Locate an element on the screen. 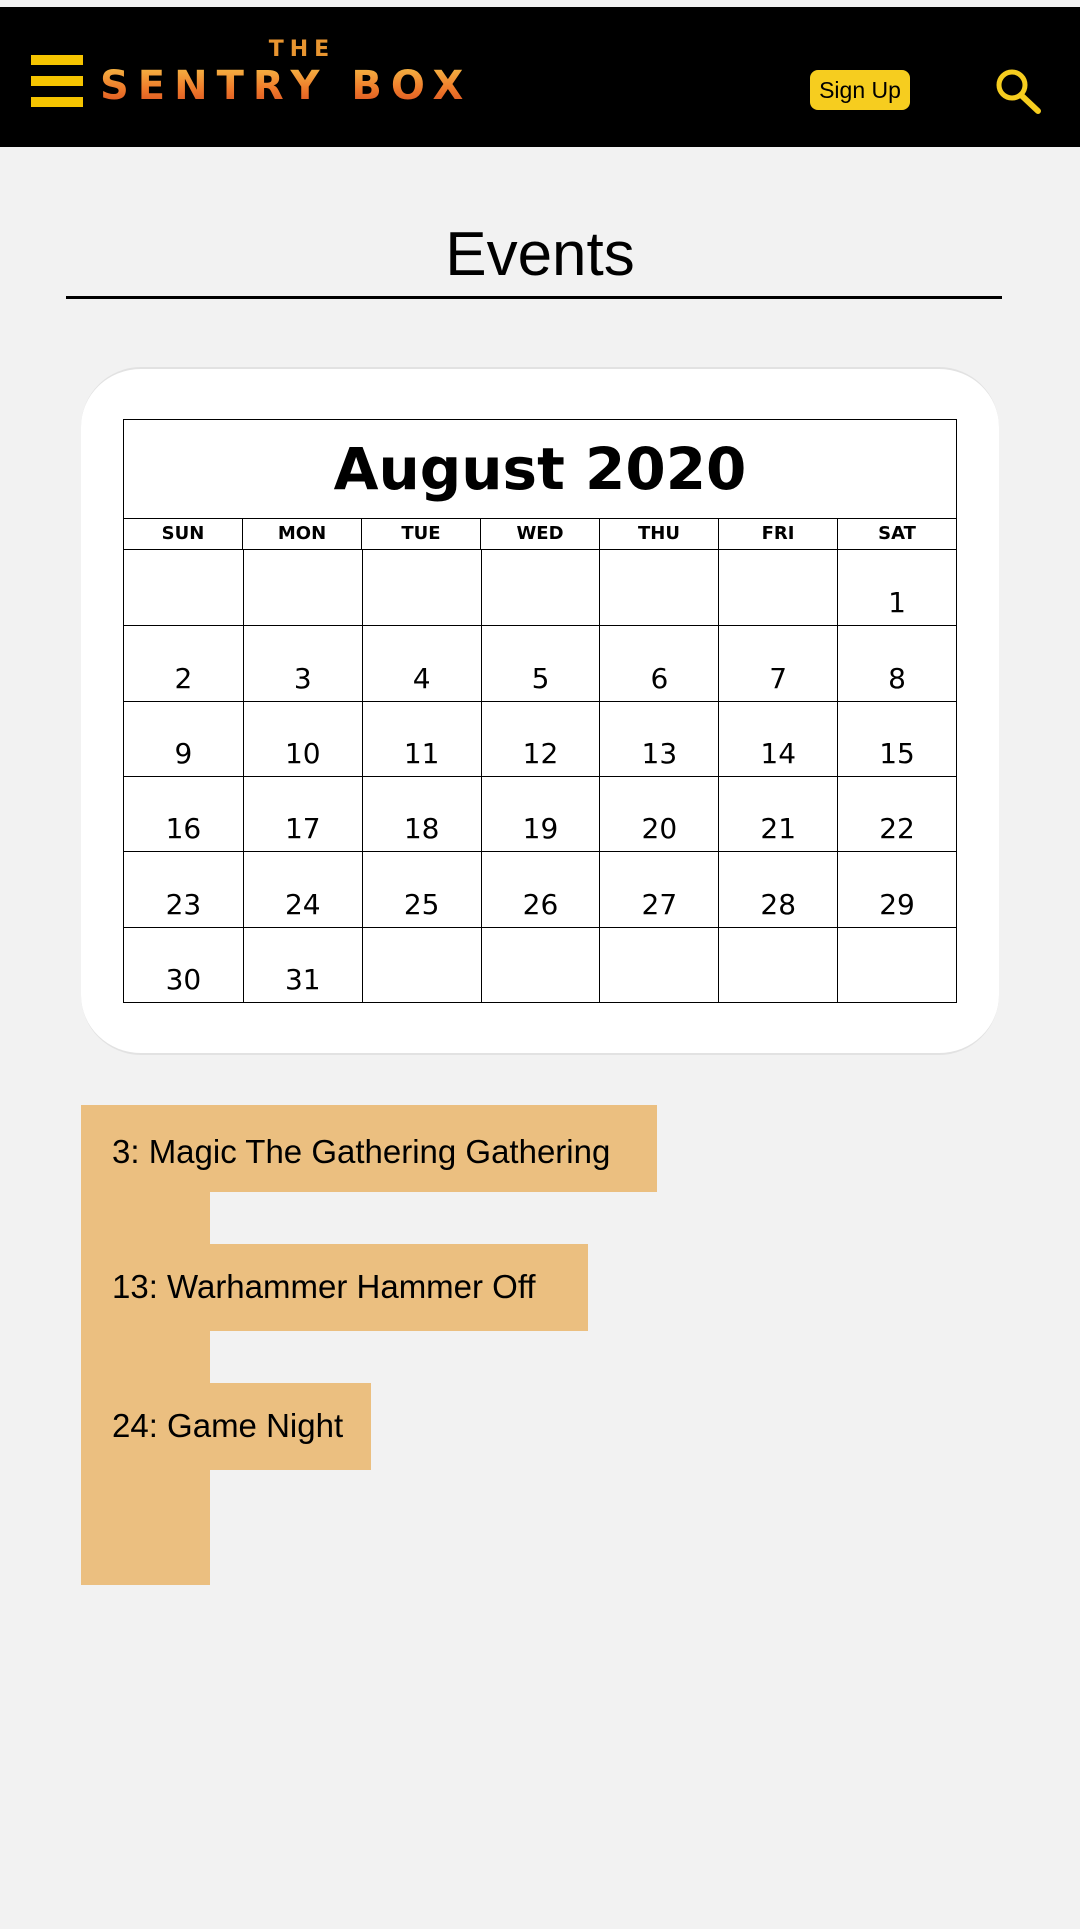 This screenshot has height=1929, width=1080. event-item-warhammer: 13: Warhammer Hammer Off is located at coordinates (324, 1287).